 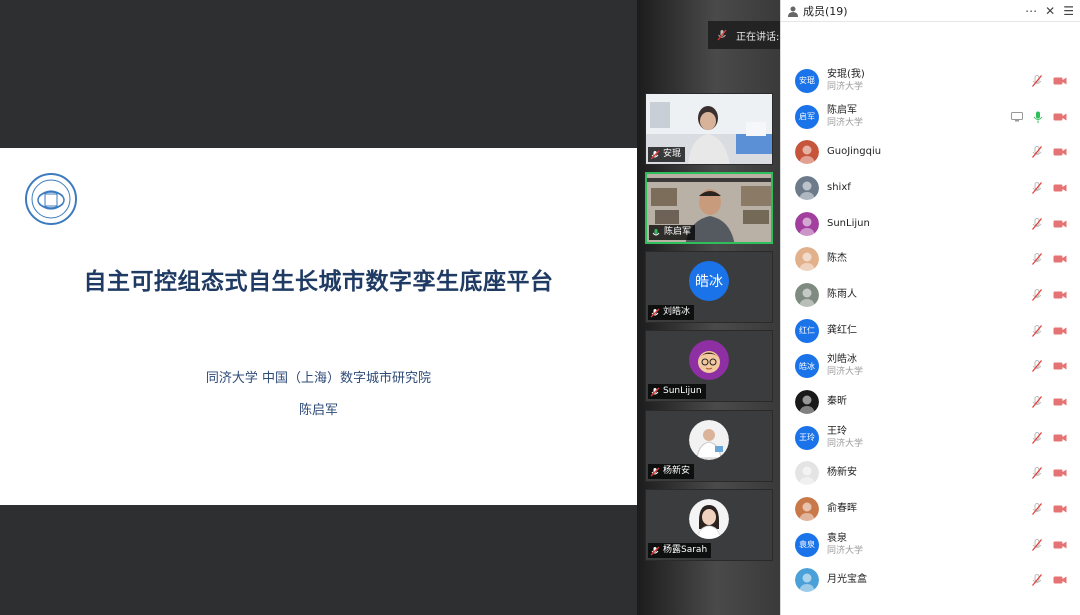 I want to click on video-tile-0: 安琨, so click(x=709, y=129).